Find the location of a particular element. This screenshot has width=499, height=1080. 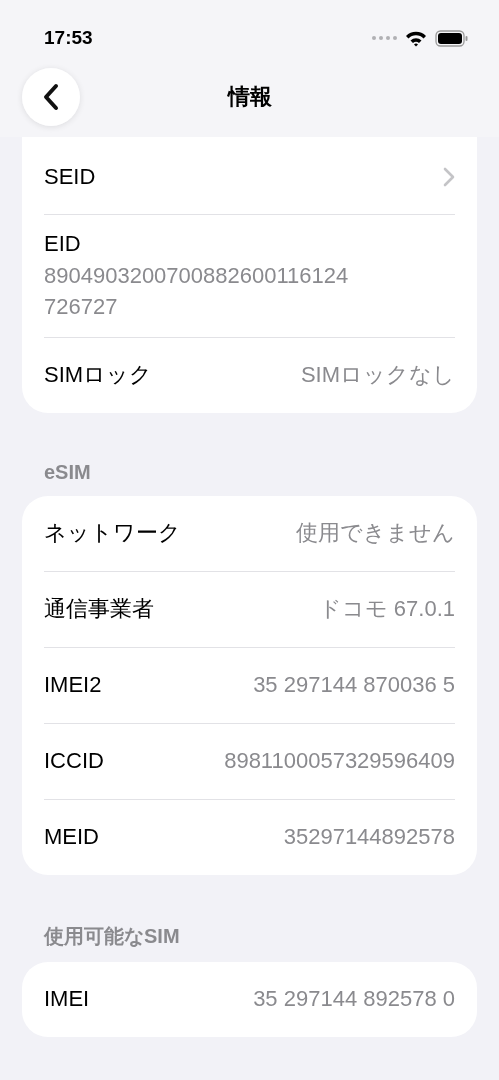

back-icon is located at coordinates (51, 97).